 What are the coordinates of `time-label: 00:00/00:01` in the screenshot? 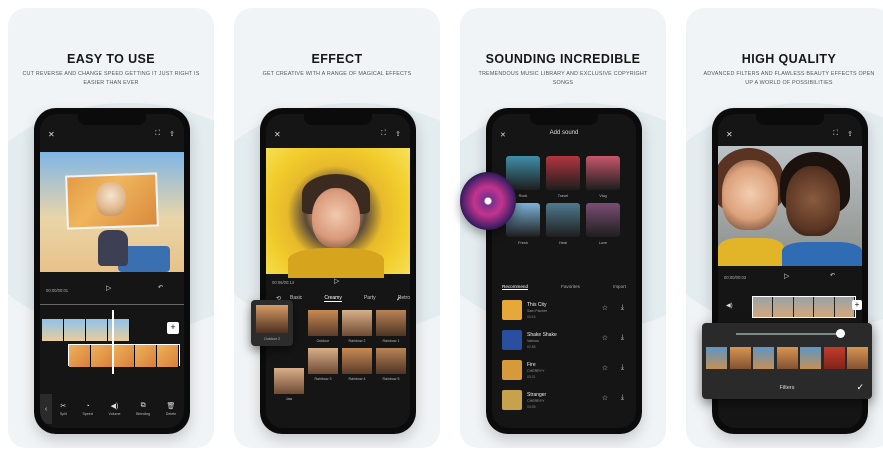 It's located at (57, 290).